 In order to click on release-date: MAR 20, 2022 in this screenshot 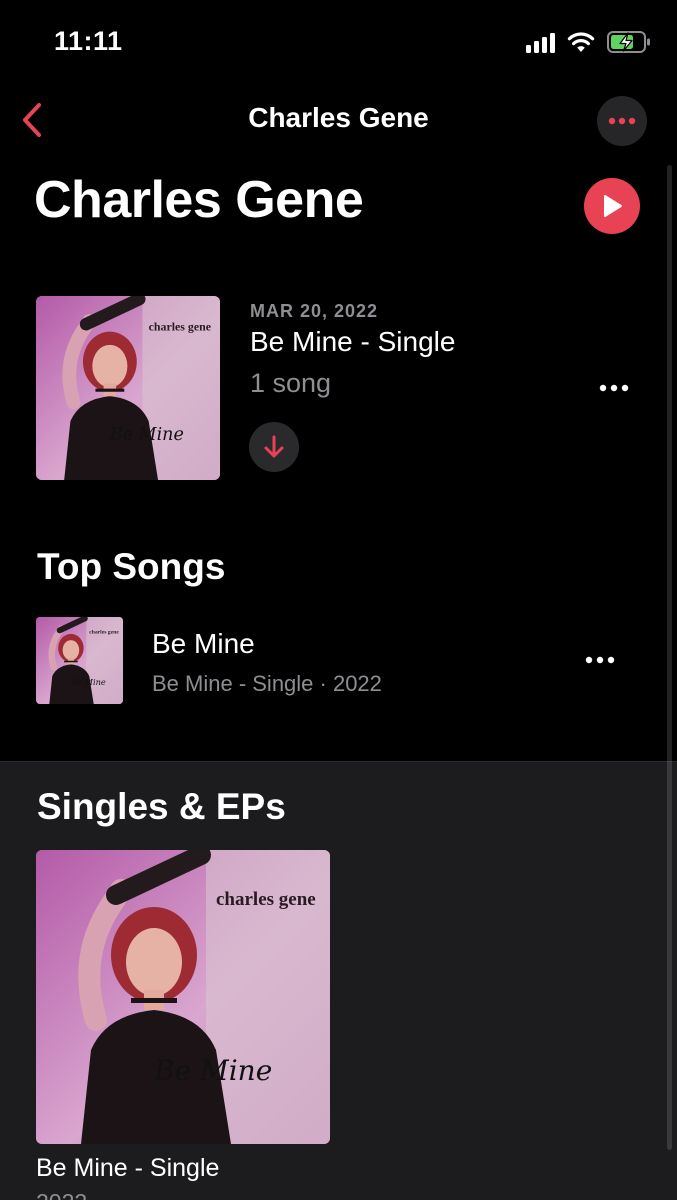, I will do `click(314, 311)`.